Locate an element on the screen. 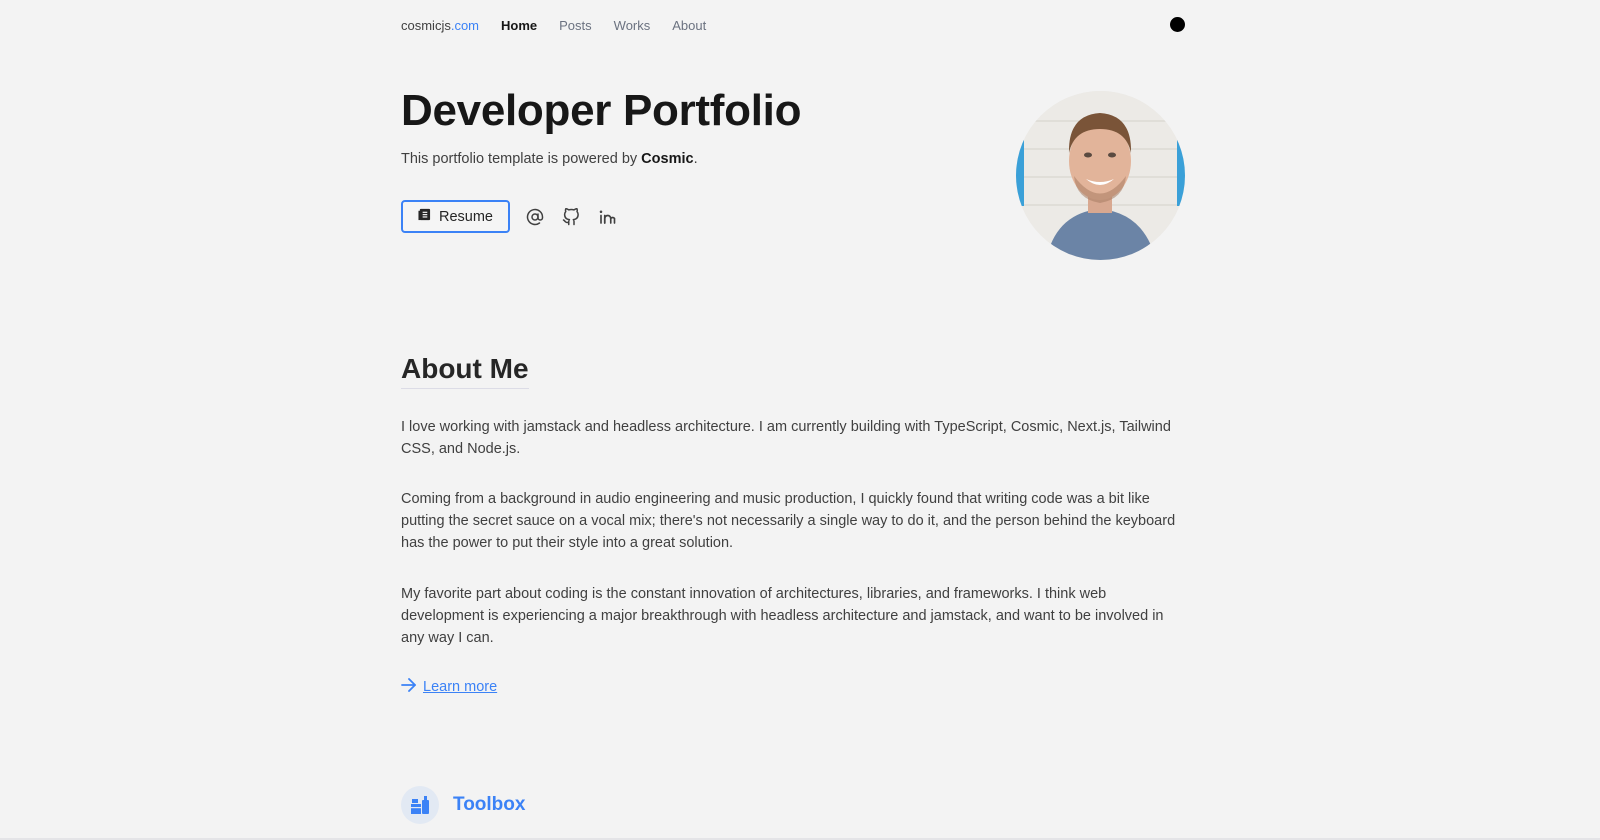 This screenshot has width=1600, height=840. about-heading: About Me is located at coordinates (465, 371).